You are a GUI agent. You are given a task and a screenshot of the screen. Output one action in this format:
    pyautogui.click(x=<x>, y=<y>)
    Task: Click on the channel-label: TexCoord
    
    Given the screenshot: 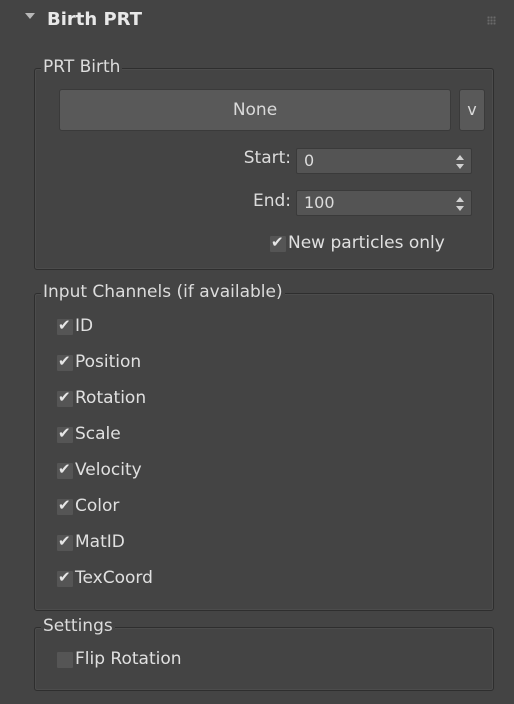 What is the action you would take?
    pyautogui.click(x=114, y=578)
    